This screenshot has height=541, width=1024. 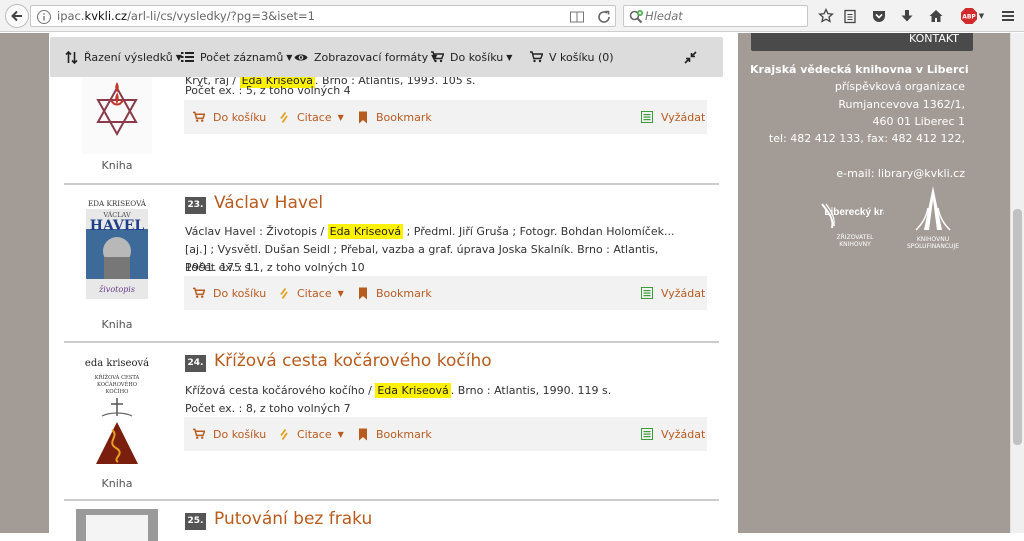 I want to click on home-icon, so click(x=936, y=16).